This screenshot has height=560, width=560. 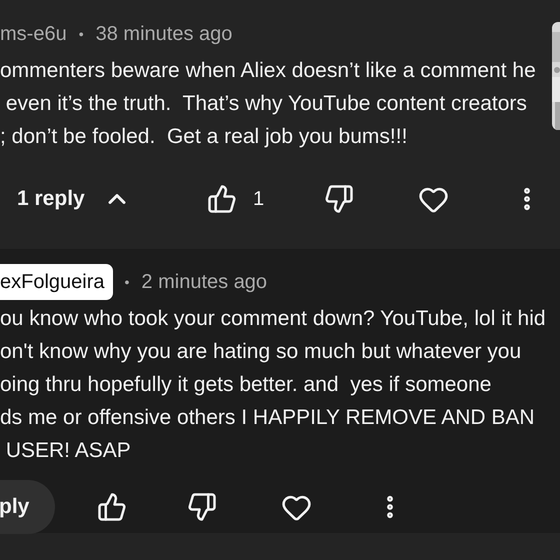 What do you see at coordinates (56, 282) in the screenshot?
I see `comment-author: exFolgueira` at bounding box center [56, 282].